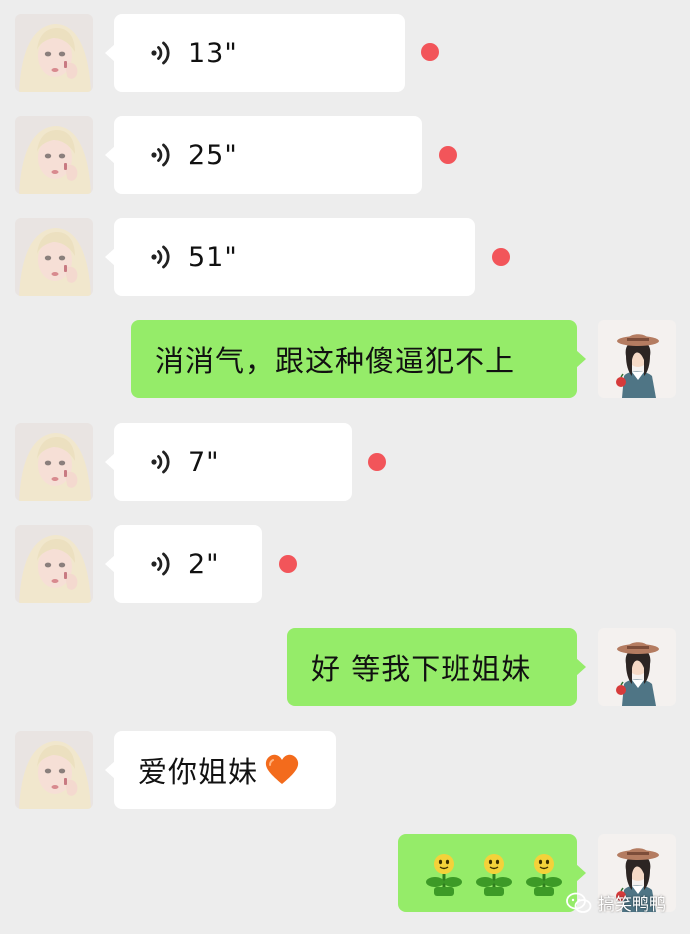 This screenshot has width=690, height=934. What do you see at coordinates (204, 462) in the screenshot?
I see `voice-duration: 7"` at bounding box center [204, 462].